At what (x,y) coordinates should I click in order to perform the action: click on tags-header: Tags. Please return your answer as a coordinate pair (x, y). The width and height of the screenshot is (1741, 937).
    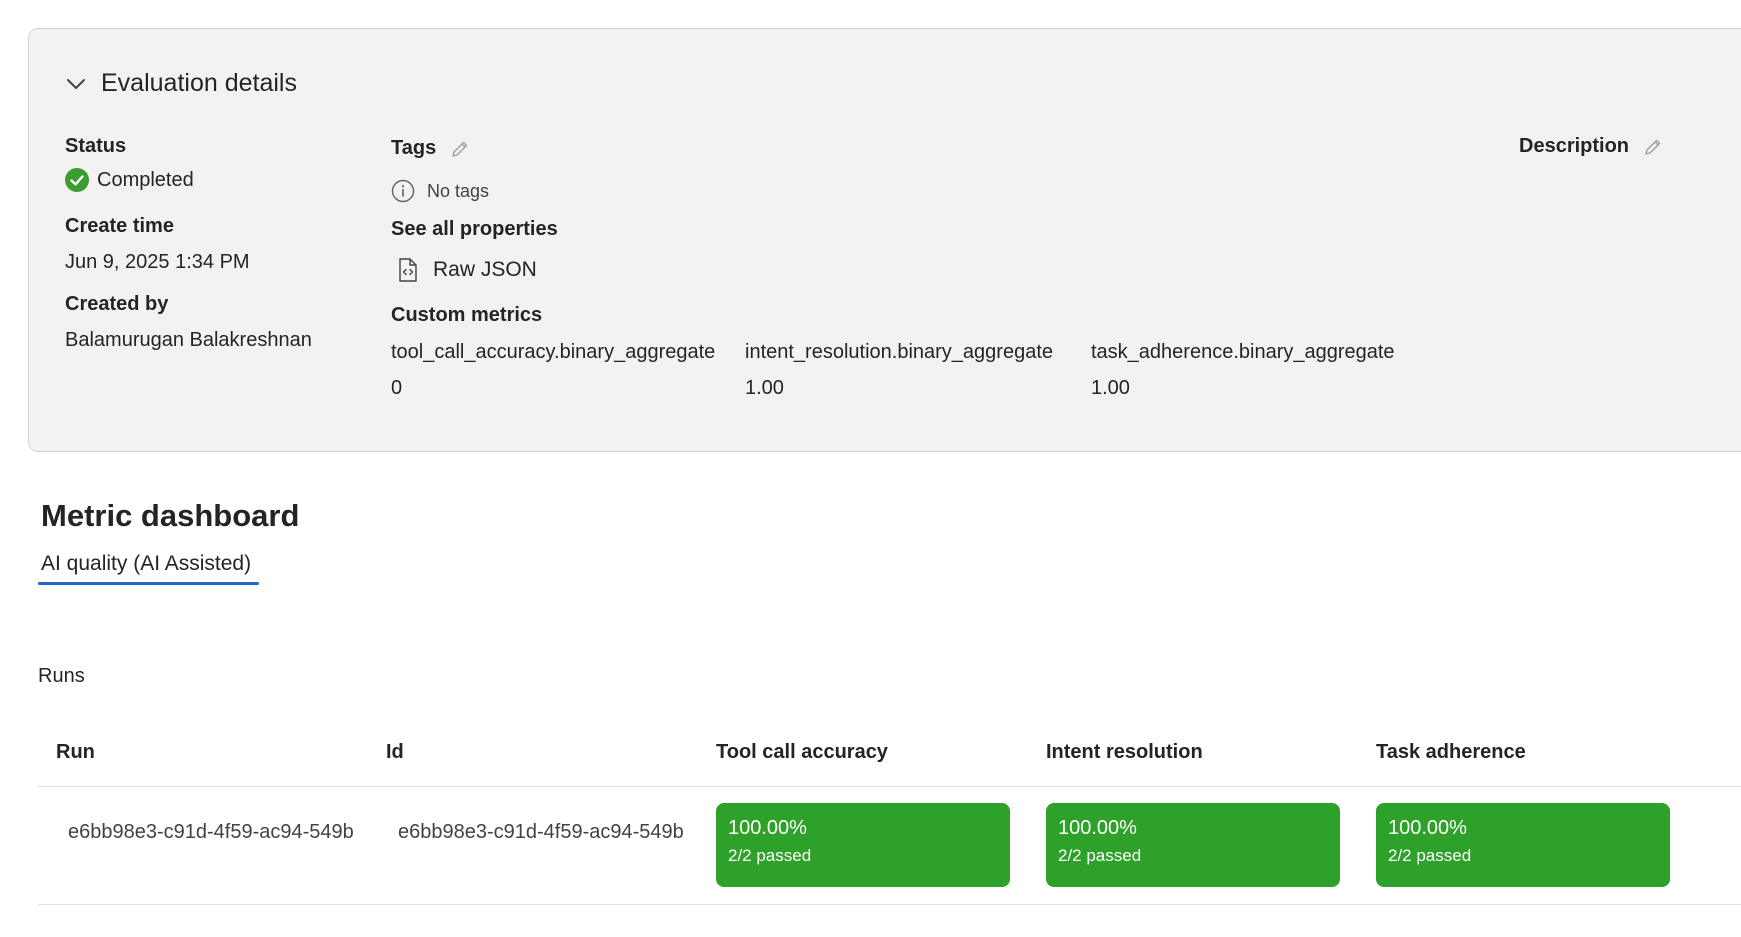
    Looking at the image, I should click on (430, 148).